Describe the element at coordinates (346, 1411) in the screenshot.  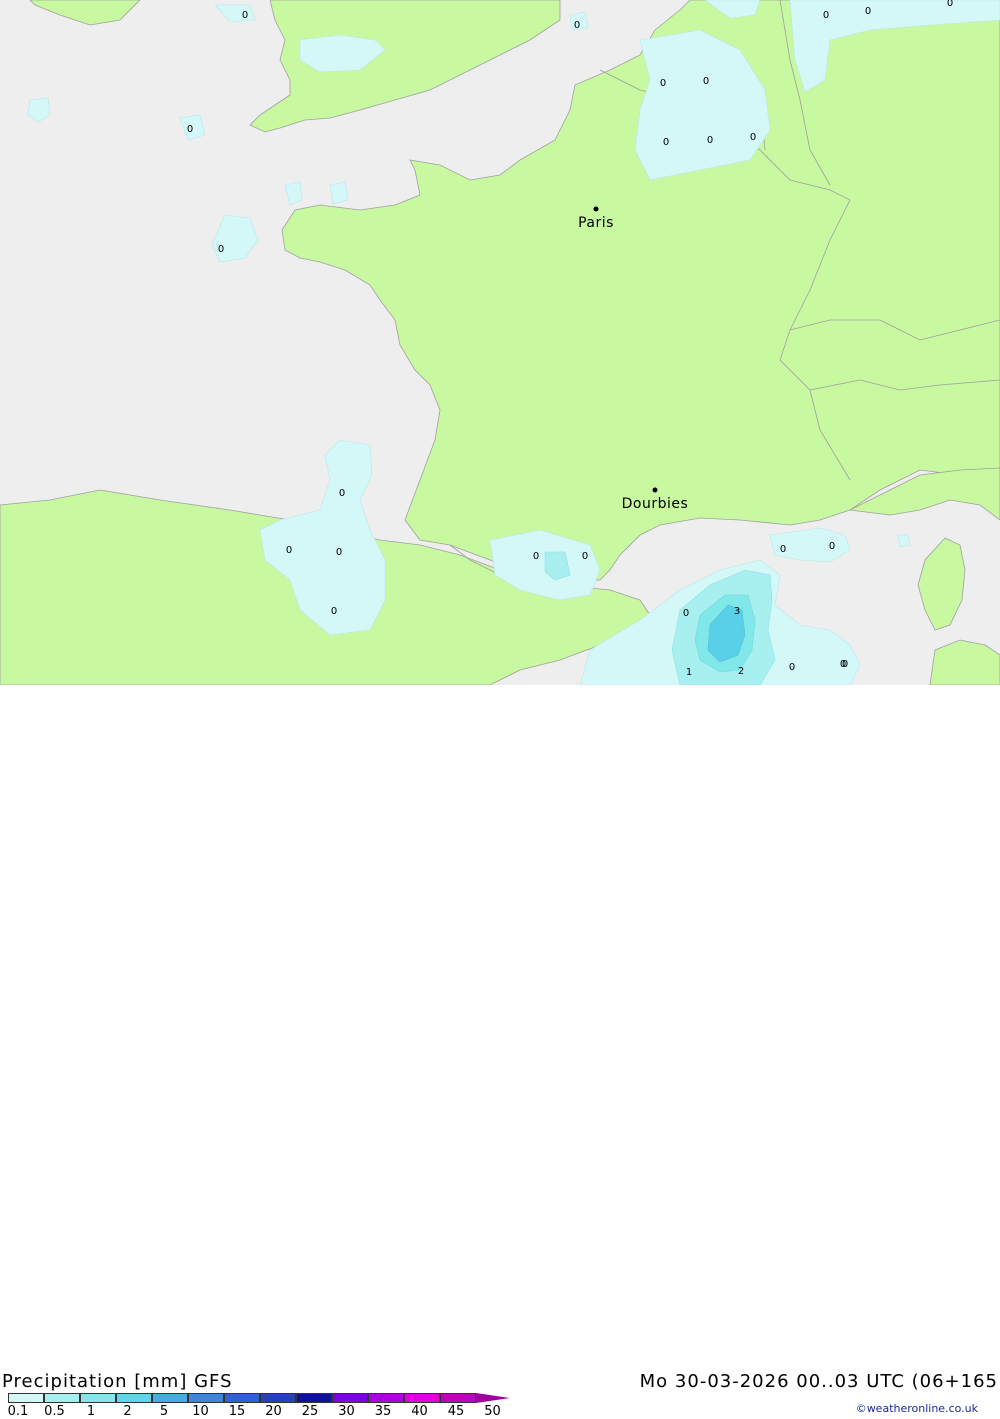
I see `legend-tick: 30` at that location.